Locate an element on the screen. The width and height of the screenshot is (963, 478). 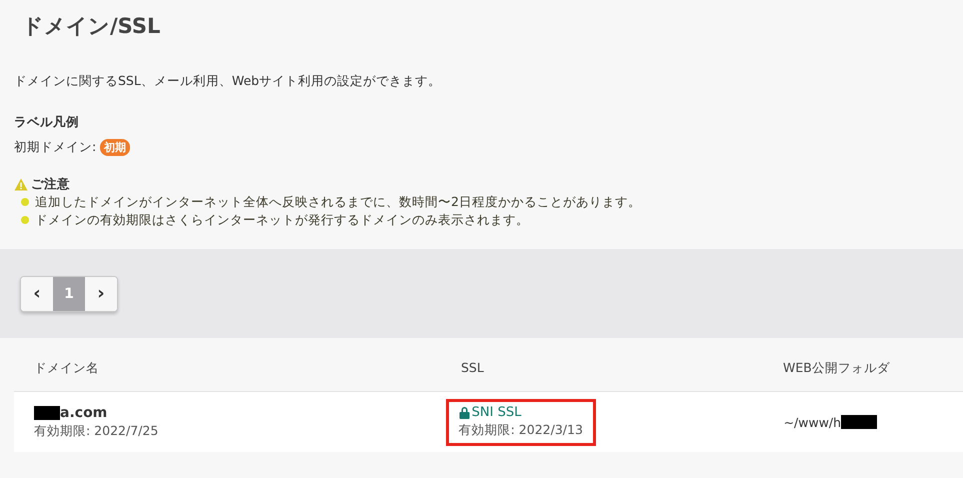
column-header: ドメイン名 is located at coordinates (66, 368).